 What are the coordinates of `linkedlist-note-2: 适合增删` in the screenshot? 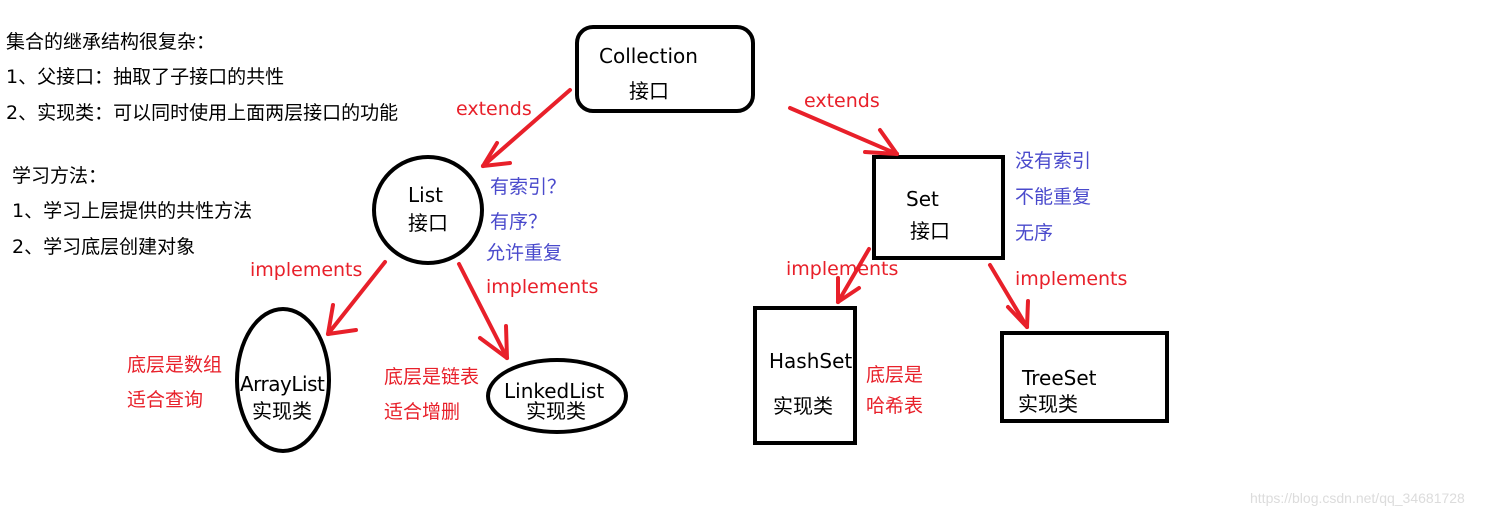 It's located at (422, 412).